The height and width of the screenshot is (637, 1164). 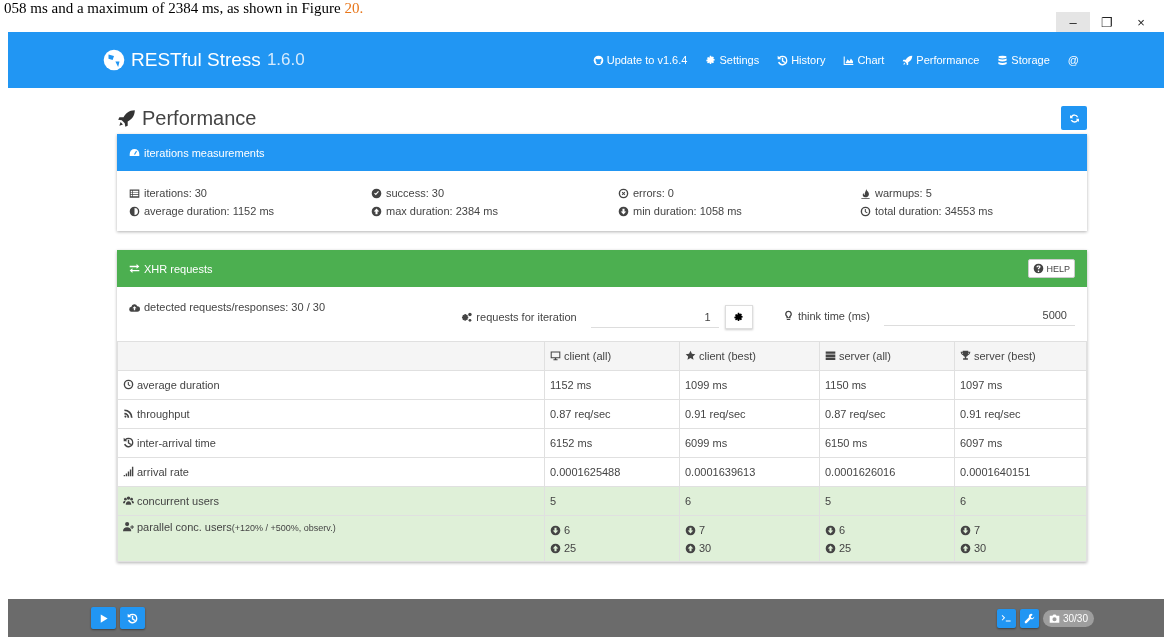 I want to click on detected-text: detected requests/responses: 30 / 30, so click(x=234, y=307).